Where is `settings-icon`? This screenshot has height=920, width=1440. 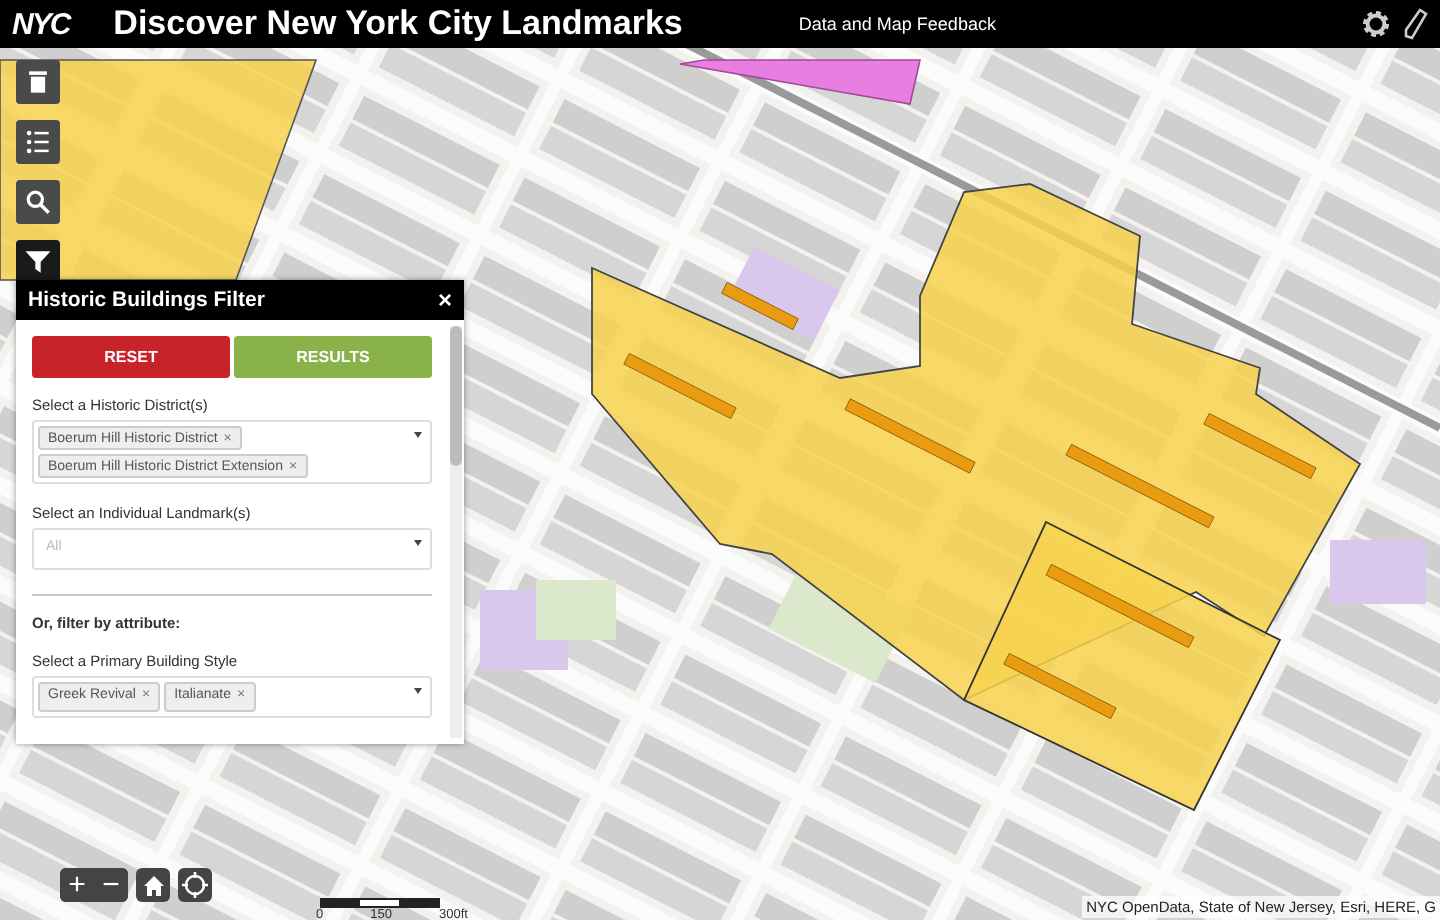 settings-icon is located at coordinates (1376, 24).